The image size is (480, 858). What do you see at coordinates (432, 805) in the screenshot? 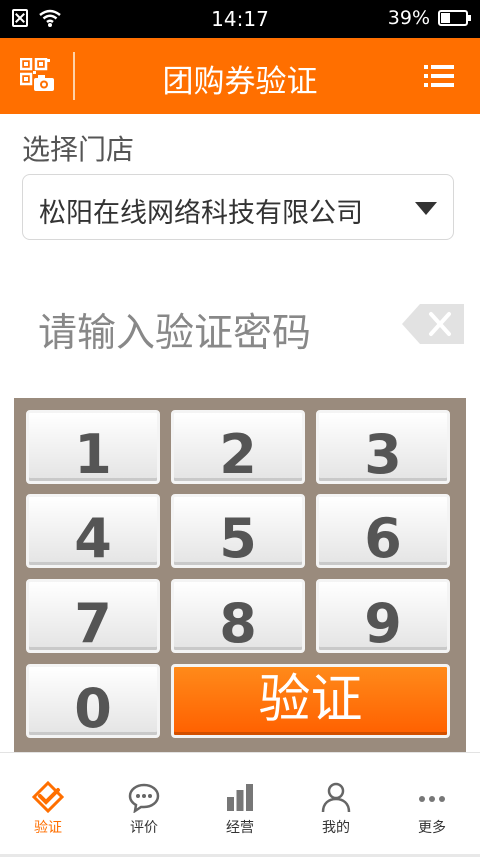
I see `tab-more: 更多` at bounding box center [432, 805].